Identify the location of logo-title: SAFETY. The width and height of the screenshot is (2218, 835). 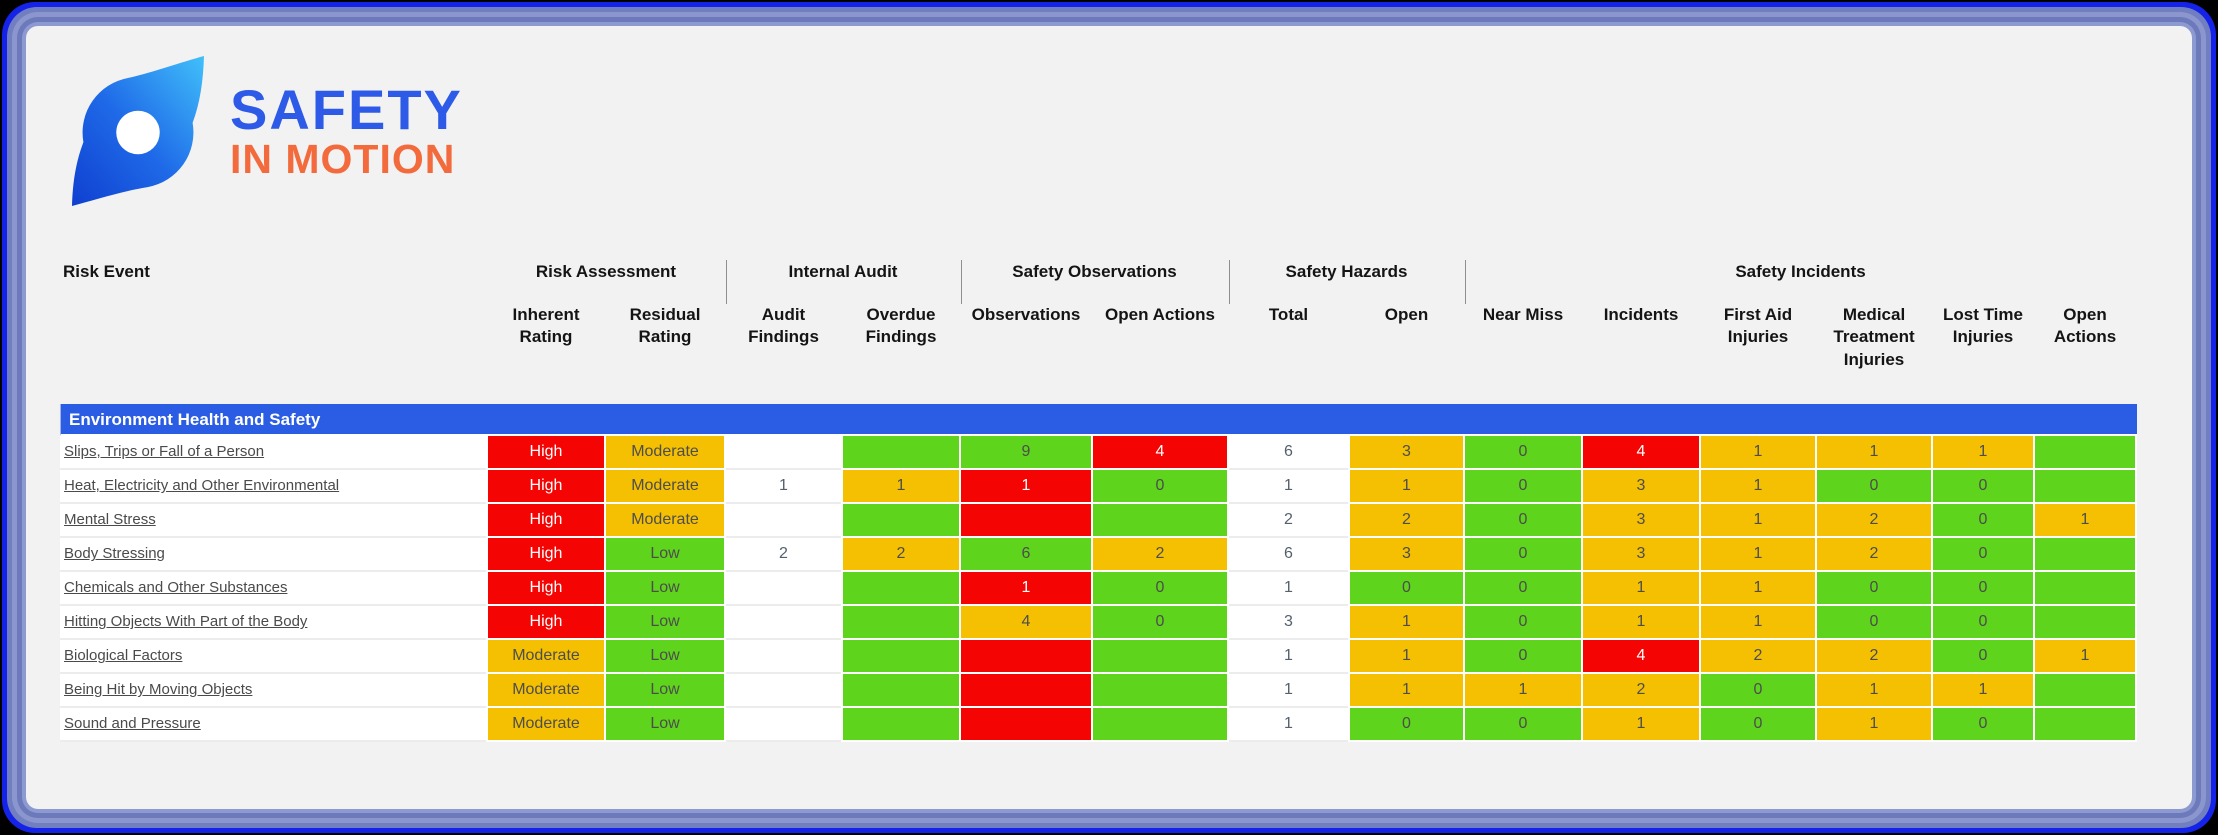
(346, 109).